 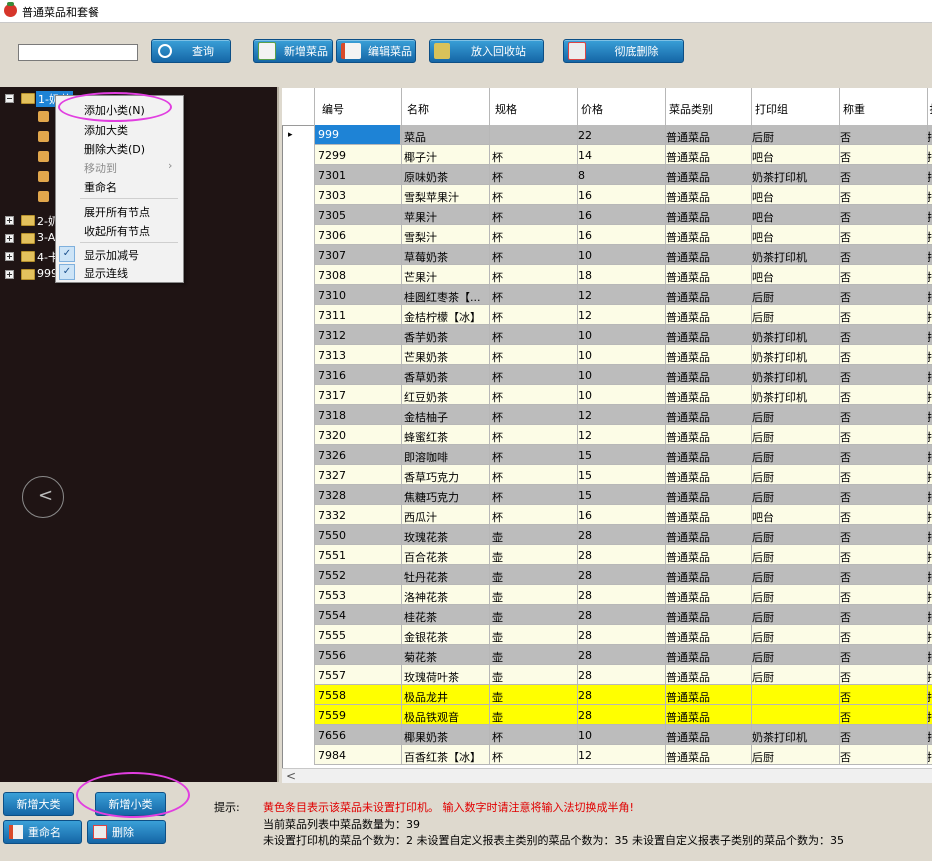 What do you see at coordinates (446, 177) in the screenshot?
I see `table-cell: 原味奶茶` at bounding box center [446, 177].